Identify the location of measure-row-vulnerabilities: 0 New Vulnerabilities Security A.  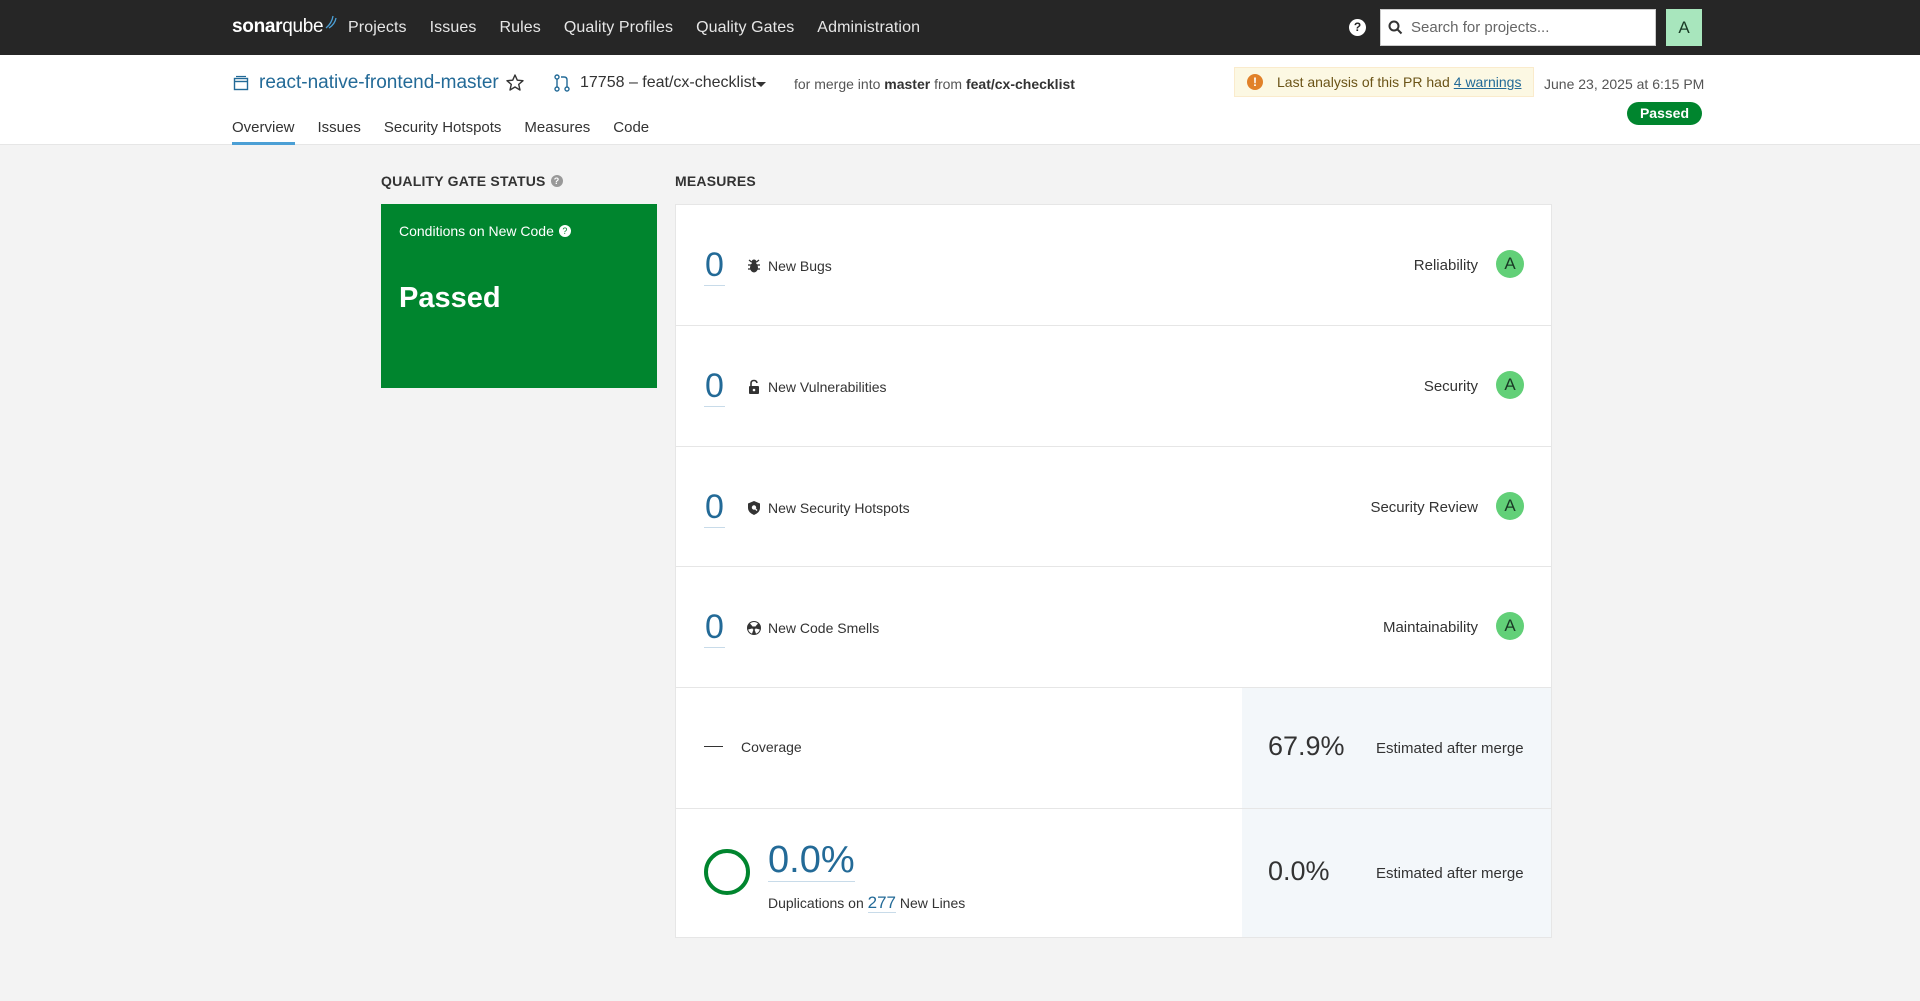
(1113, 386).